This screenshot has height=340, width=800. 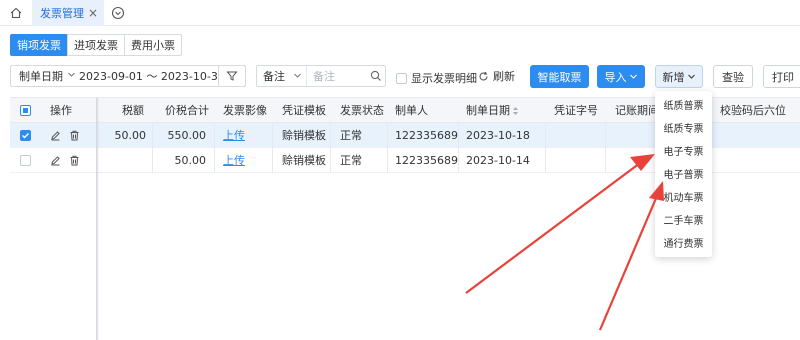 What do you see at coordinates (560, 224) in the screenshot?
I see `arrow-to-electronic-special` at bounding box center [560, 224].